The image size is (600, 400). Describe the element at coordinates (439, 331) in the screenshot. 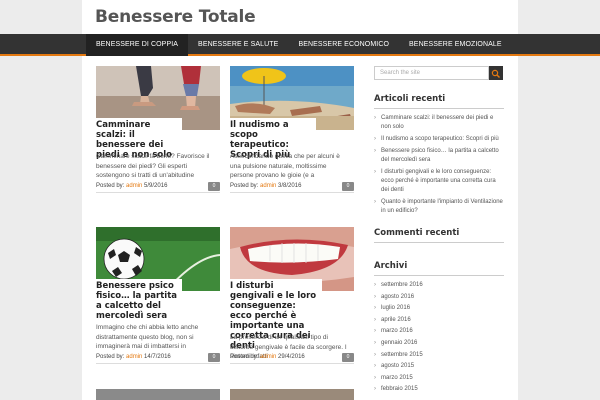

I see `archive-link: marzo 2016` at that location.